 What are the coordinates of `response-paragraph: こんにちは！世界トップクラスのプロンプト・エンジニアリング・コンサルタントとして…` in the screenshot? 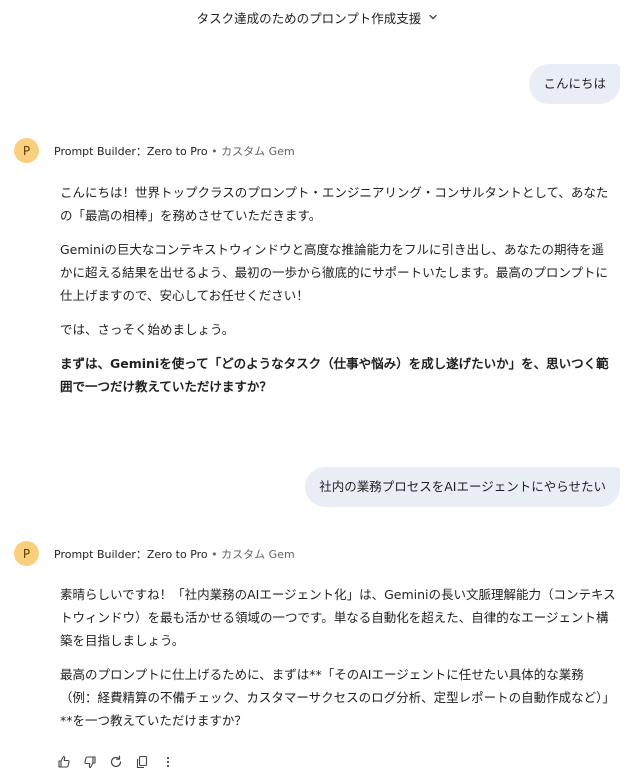 It's located at (334, 204).